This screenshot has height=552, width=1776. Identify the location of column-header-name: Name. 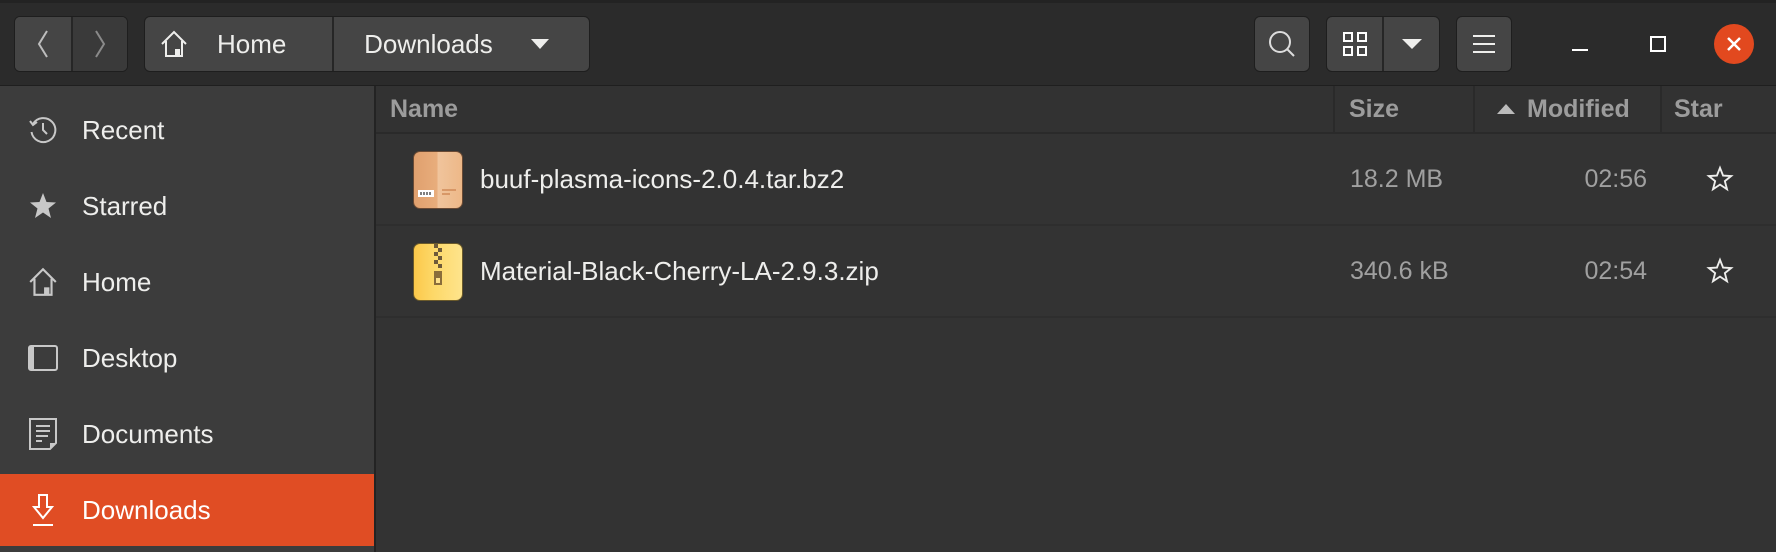
(854, 110).